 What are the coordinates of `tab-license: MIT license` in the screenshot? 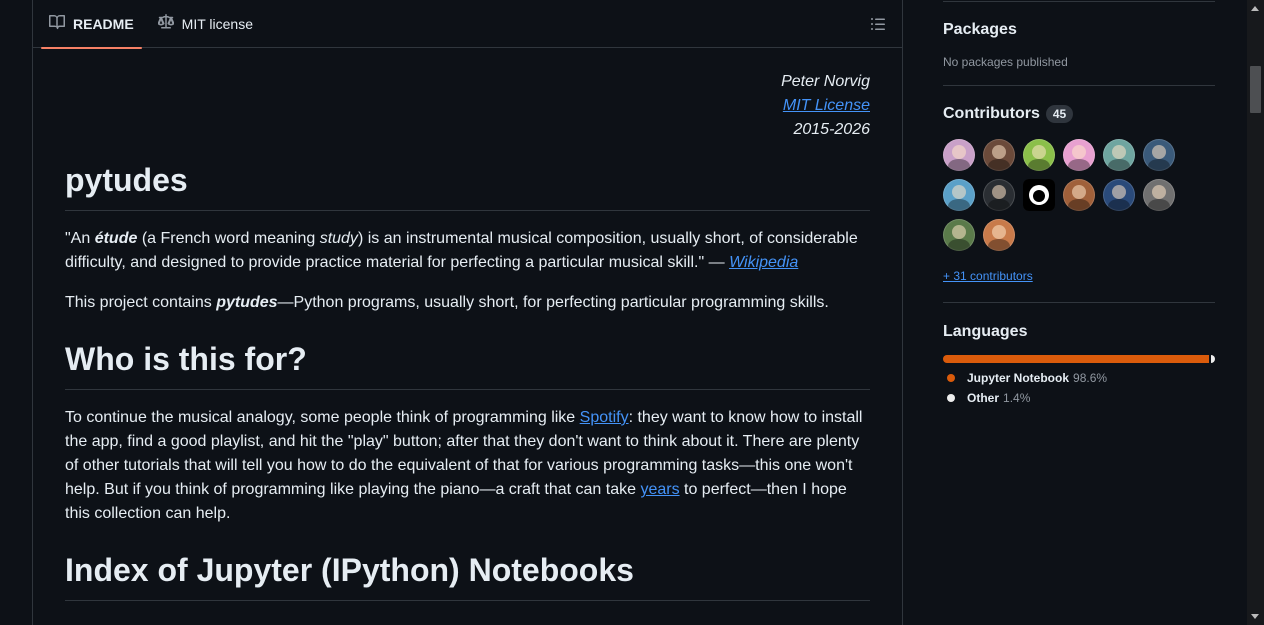 It's located at (205, 24).